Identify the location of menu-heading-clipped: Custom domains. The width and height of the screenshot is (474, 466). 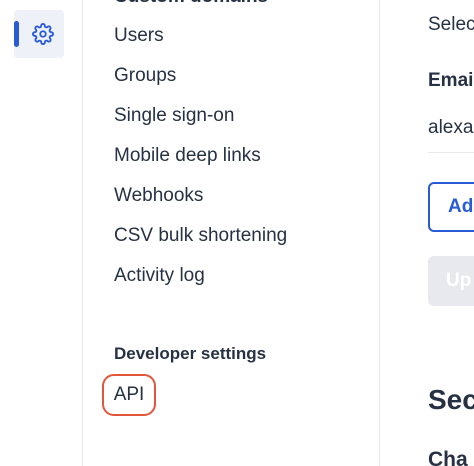
(191, 4).